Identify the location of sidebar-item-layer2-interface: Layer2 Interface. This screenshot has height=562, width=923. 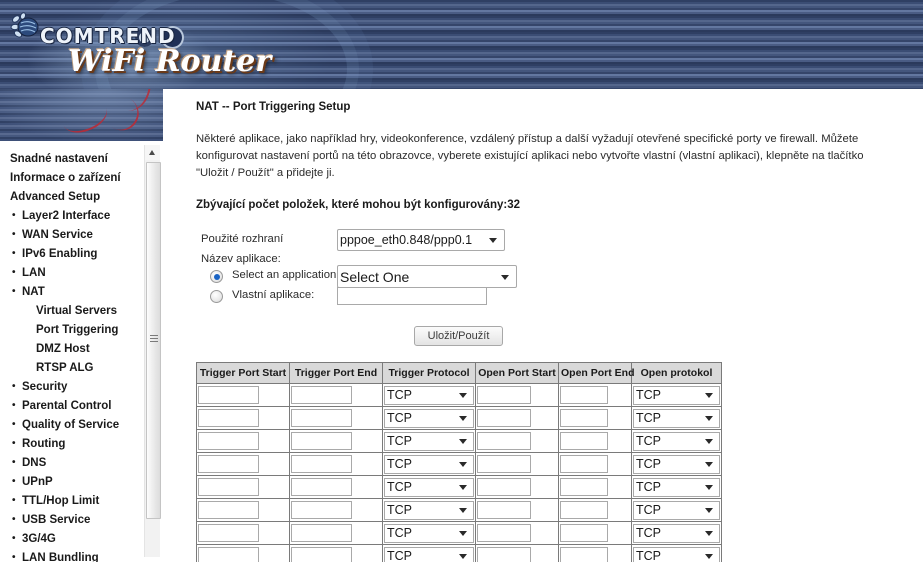
(75, 216).